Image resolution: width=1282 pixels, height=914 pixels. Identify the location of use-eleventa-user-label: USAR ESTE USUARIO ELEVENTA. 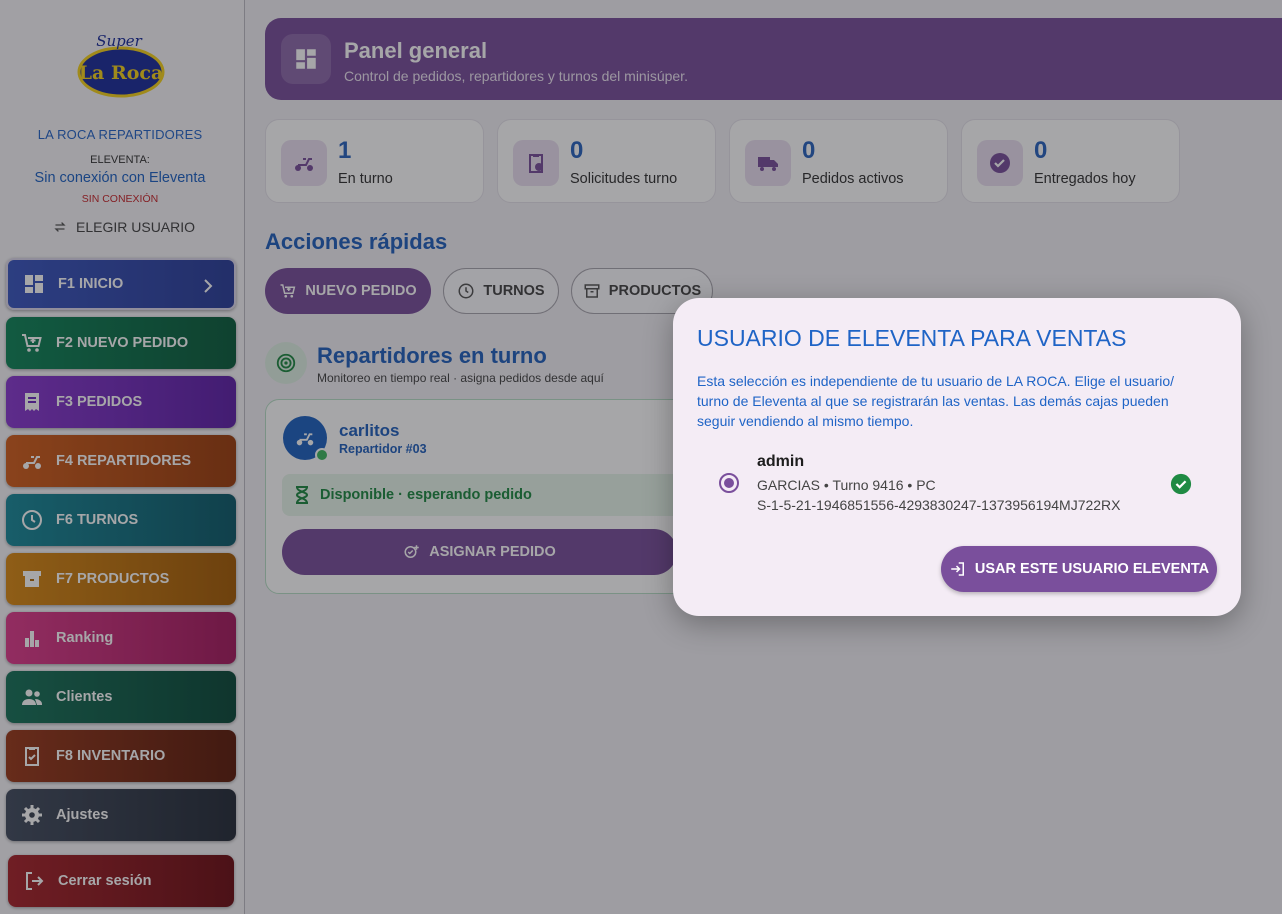
(1092, 569).